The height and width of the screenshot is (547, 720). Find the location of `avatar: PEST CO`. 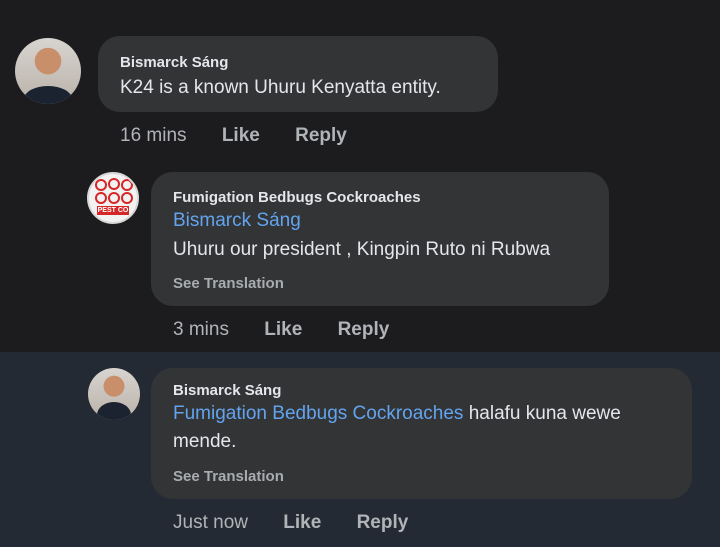

avatar: PEST CO is located at coordinates (113, 198).